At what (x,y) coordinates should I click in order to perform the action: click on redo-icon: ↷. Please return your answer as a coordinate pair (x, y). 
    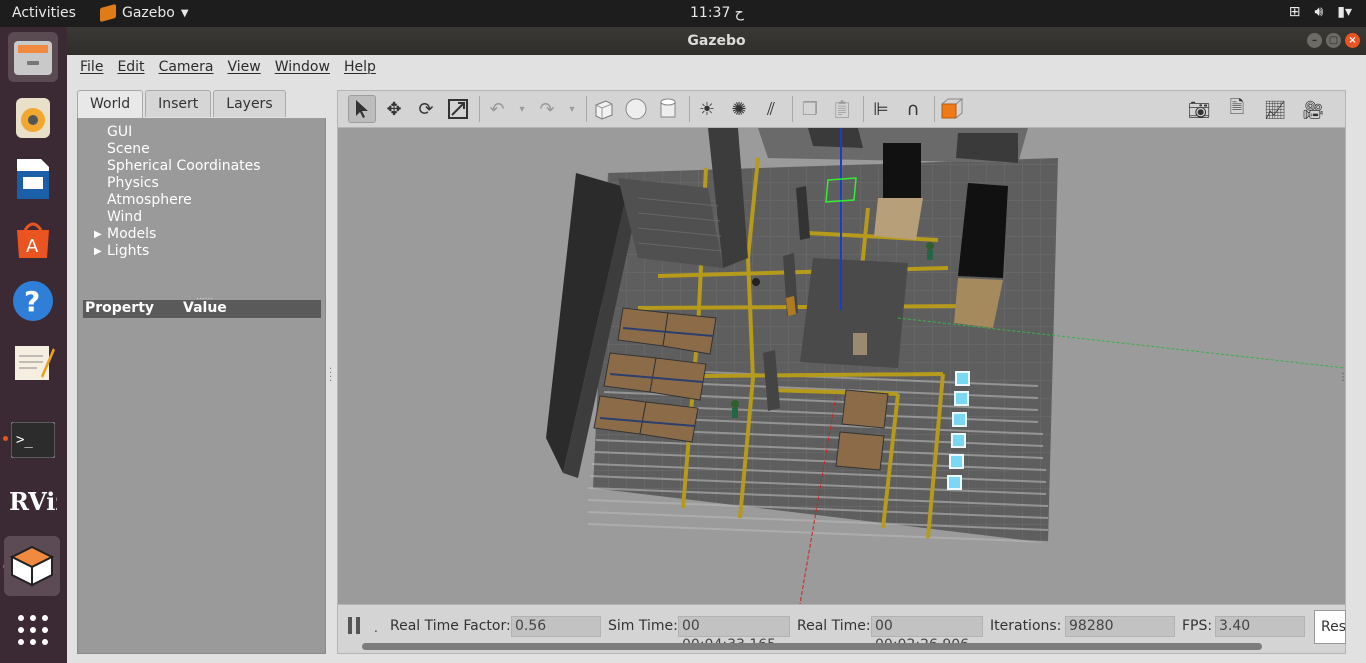
    Looking at the image, I should click on (547, 109).